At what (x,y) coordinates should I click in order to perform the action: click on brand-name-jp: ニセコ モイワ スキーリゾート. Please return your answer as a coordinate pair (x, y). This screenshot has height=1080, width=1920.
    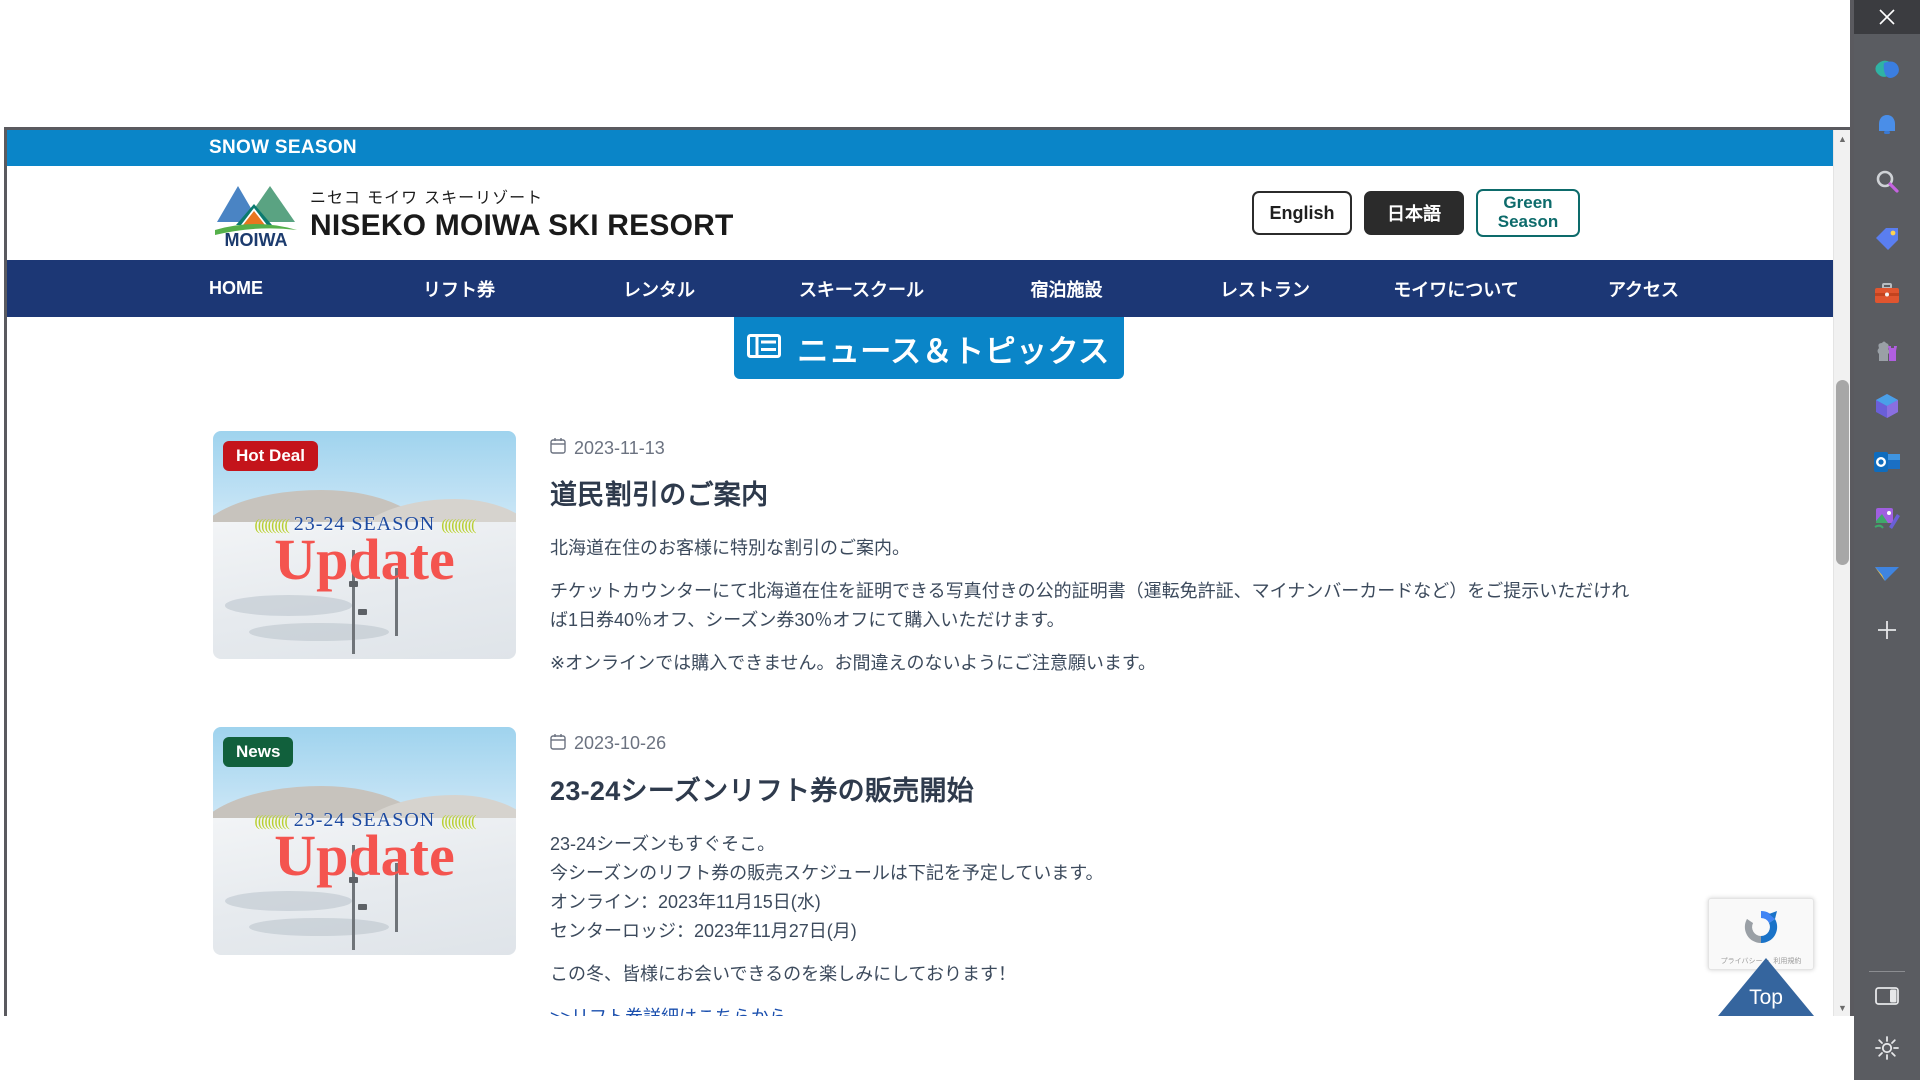
    Looking at the image, I should click on (427, 198).